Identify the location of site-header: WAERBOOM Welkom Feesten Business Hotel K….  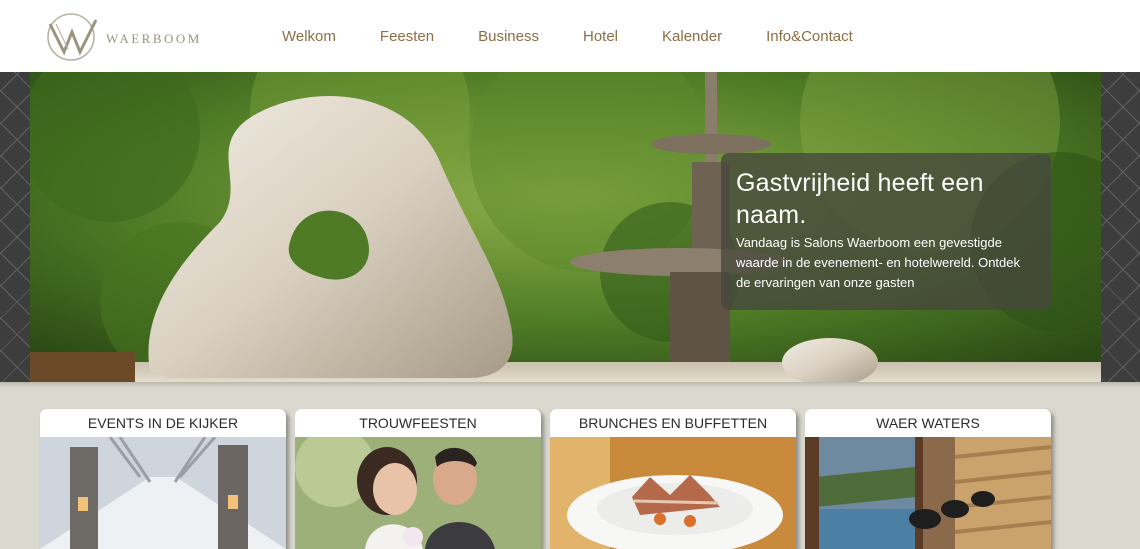
(570, 36).